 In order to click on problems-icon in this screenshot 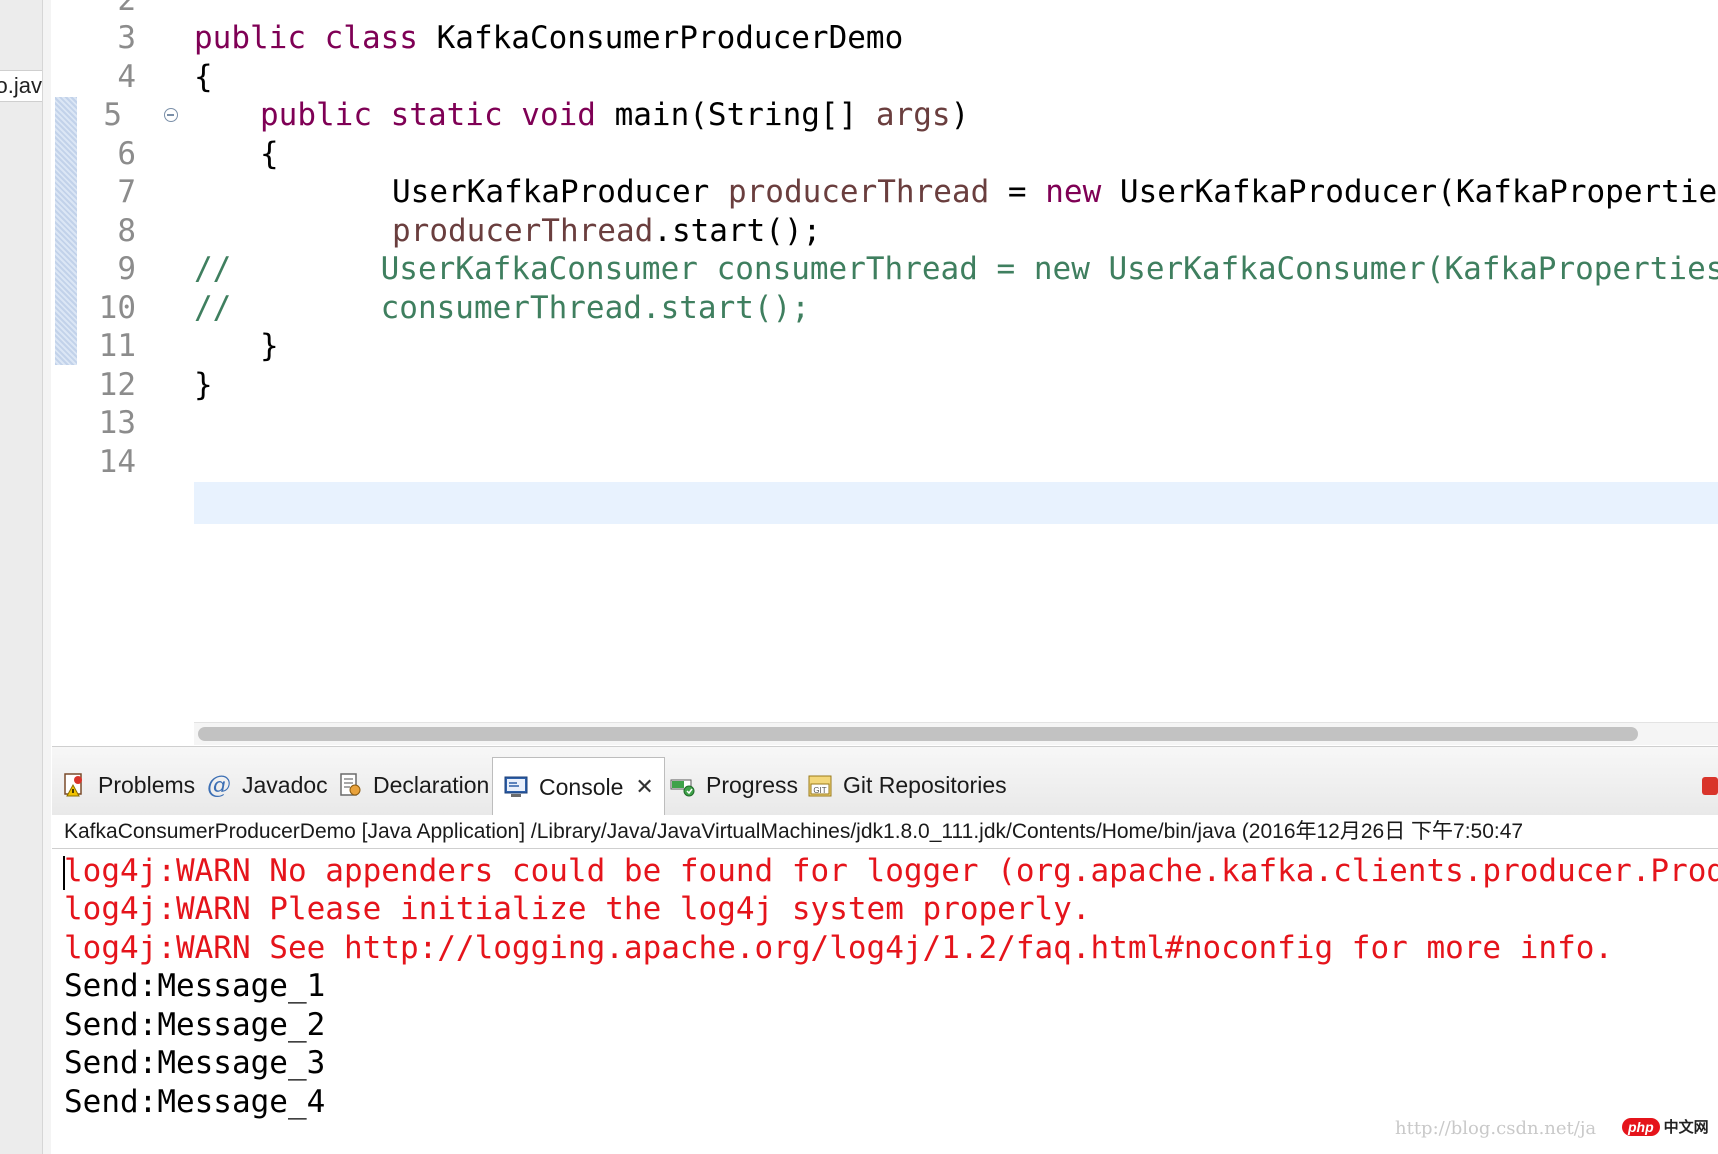, I will do `click(75, 785)`.